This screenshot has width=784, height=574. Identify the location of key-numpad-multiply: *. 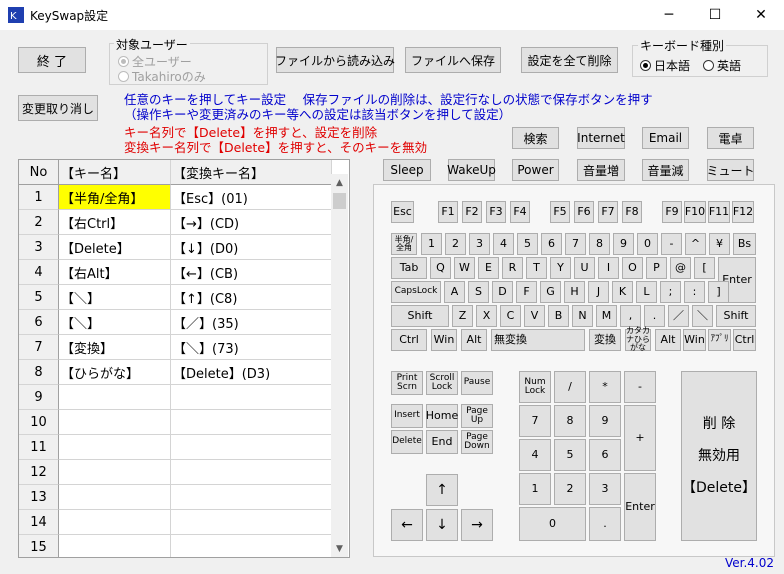
(605, 387).